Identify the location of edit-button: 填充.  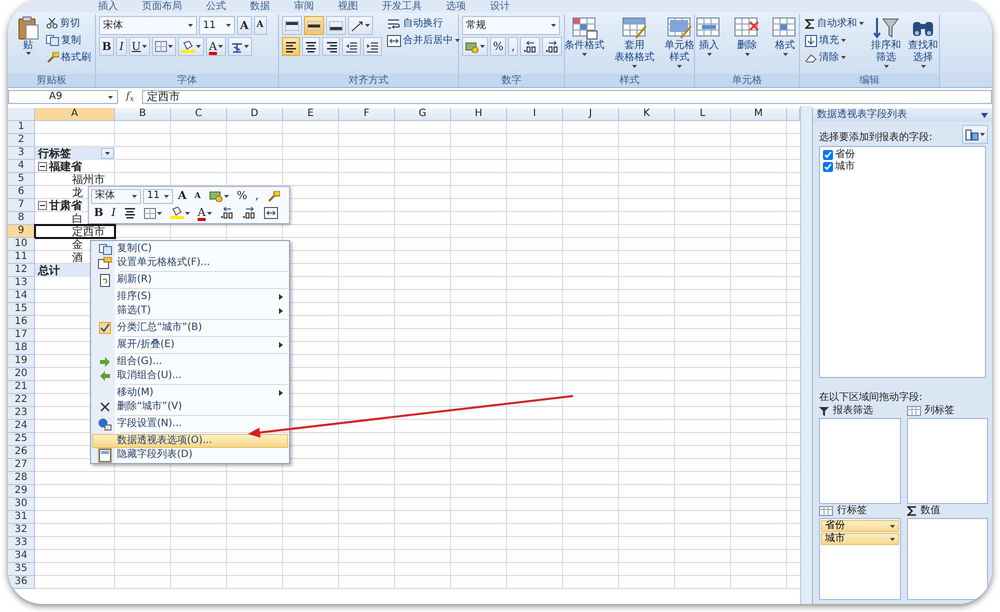
(834, 40).